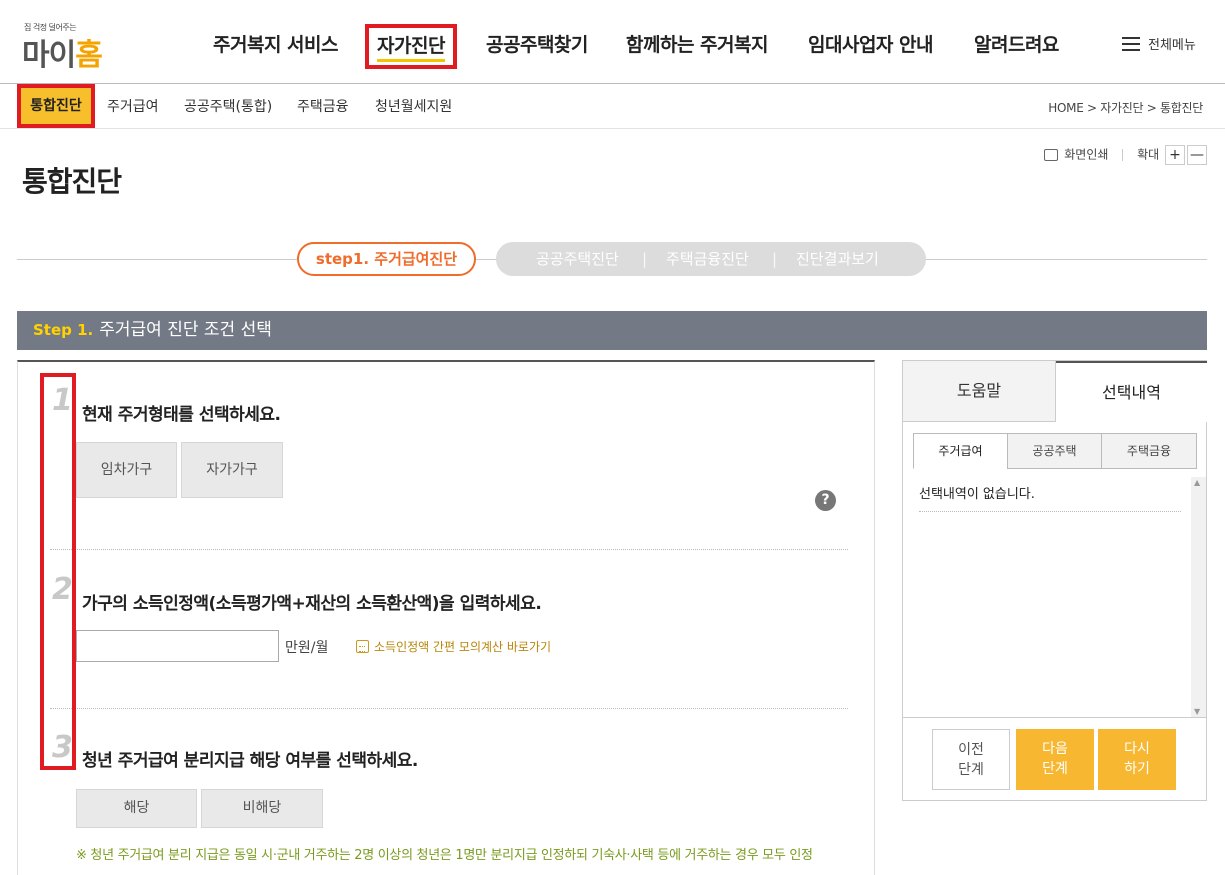 The image size is (1225, 875). What do you see at coordinates (971, 759) in the screenshot?
I see `prev-step-button: 이전 단계` at bounding box center [971, 759].